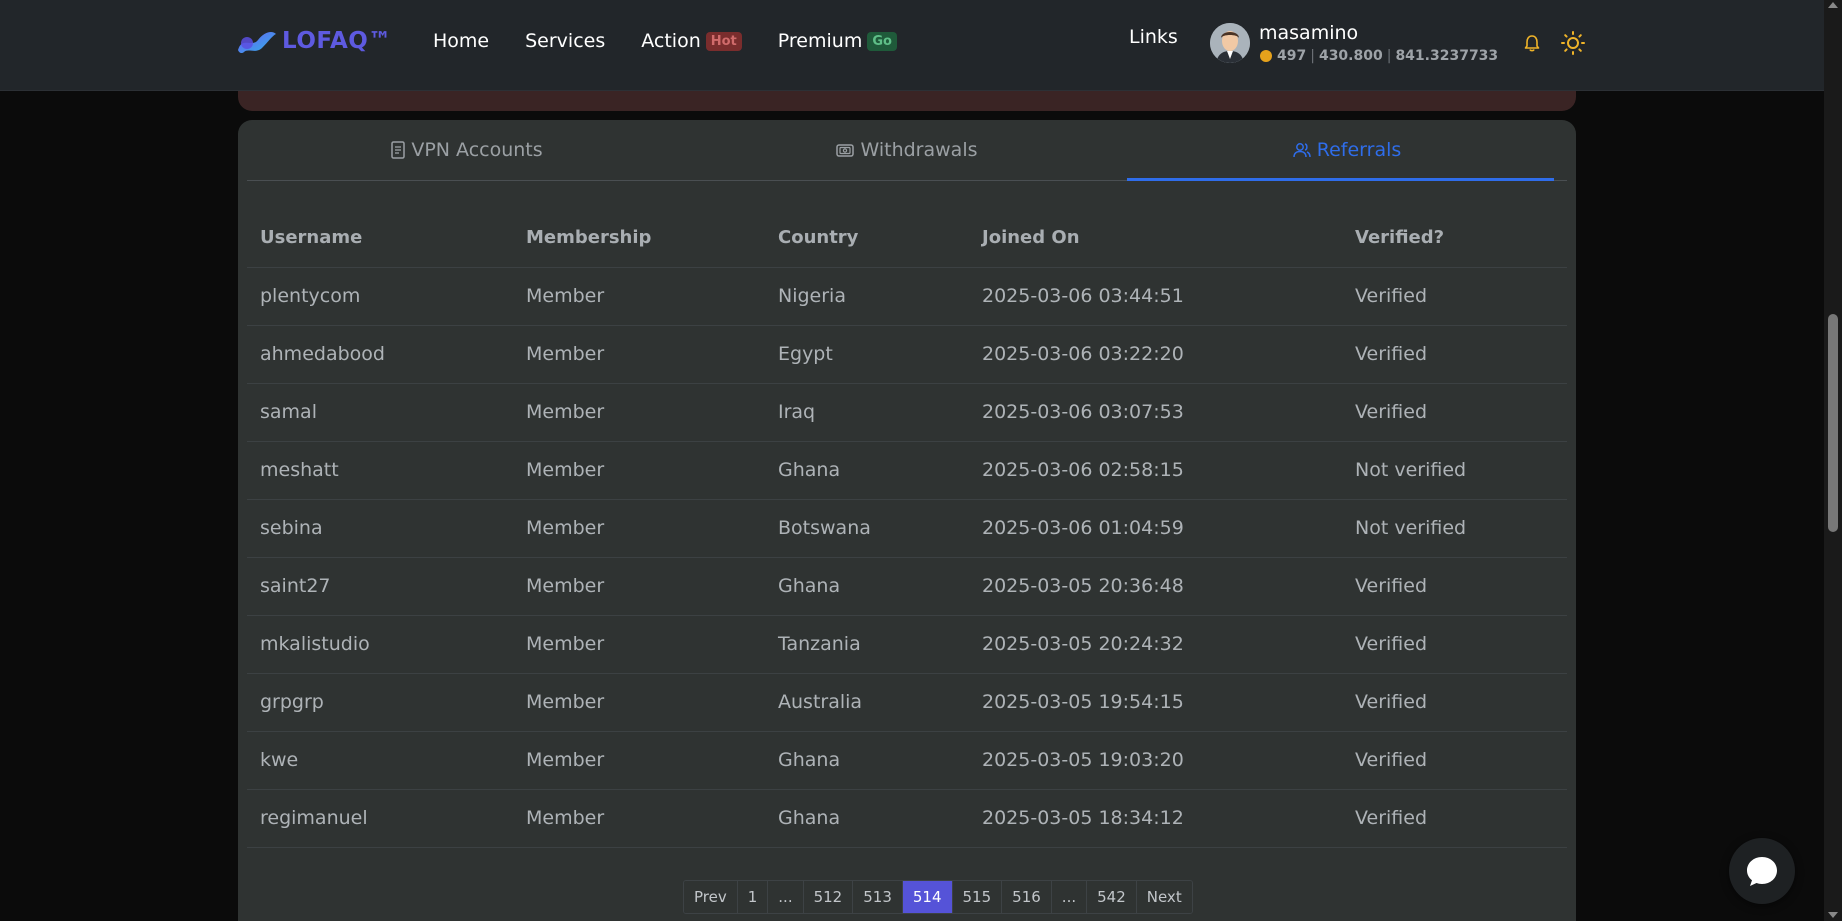  I want to click on document-icon, so click(398, 150).